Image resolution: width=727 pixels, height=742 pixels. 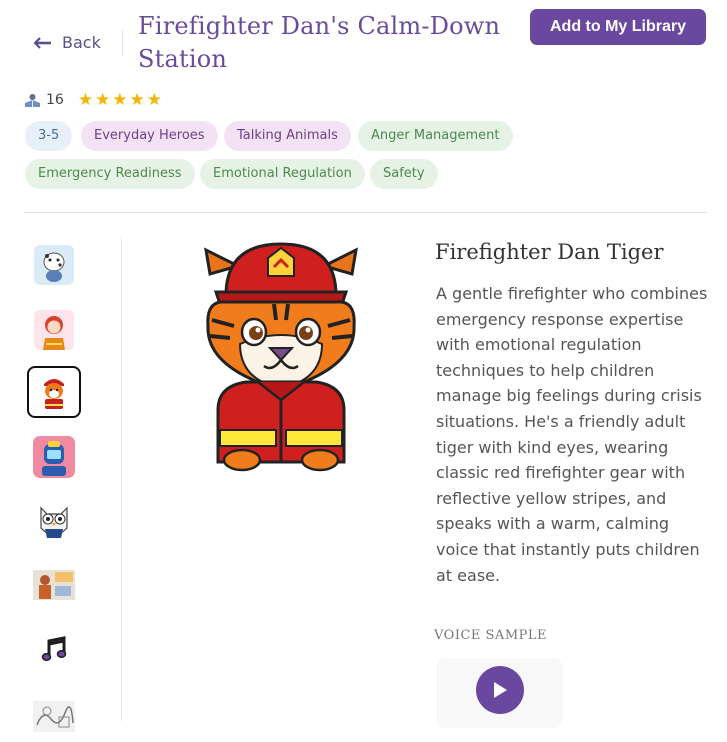 What do you see at coordinates (404, 174) in the screenshot?
I see `tag-safety: Safety` at bounding box center [404, 174].